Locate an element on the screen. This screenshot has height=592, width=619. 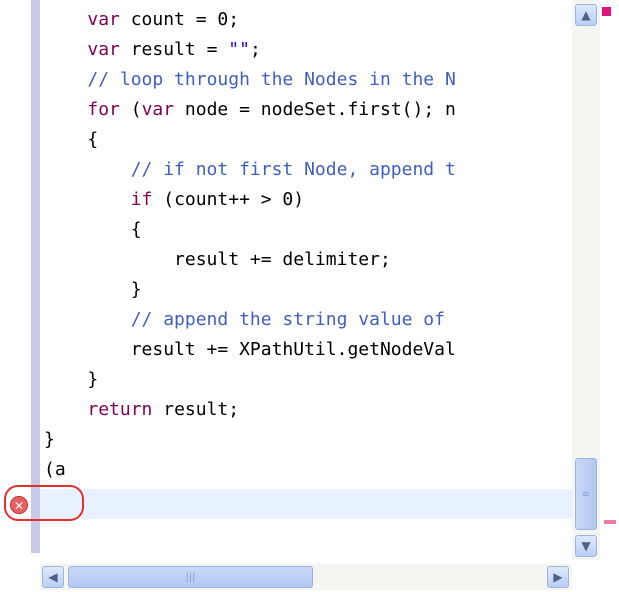
chevron-right-icon: ▶ is located at coordinates (558, 577).